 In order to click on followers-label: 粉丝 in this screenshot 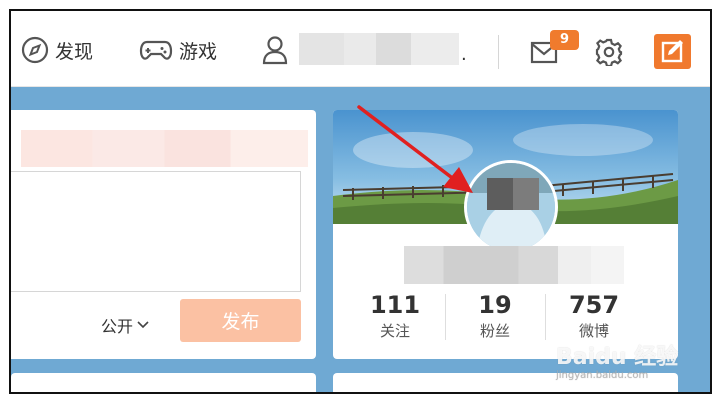, I will do `click(494, 331)`.